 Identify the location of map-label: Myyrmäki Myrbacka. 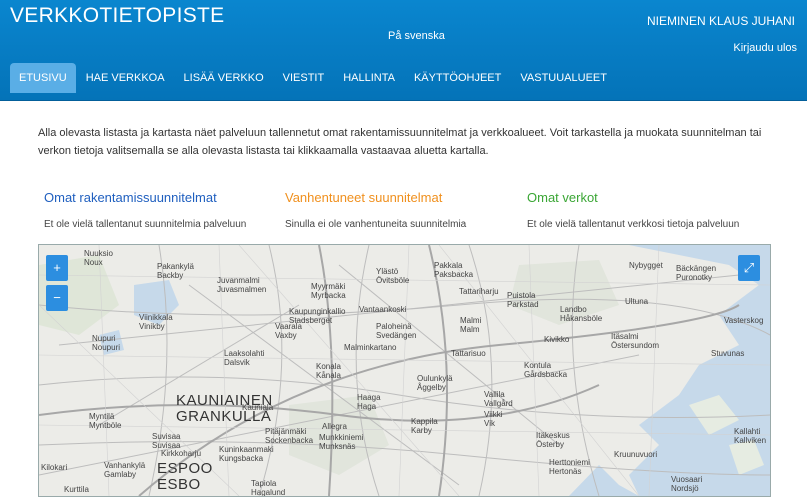
(328, 291).